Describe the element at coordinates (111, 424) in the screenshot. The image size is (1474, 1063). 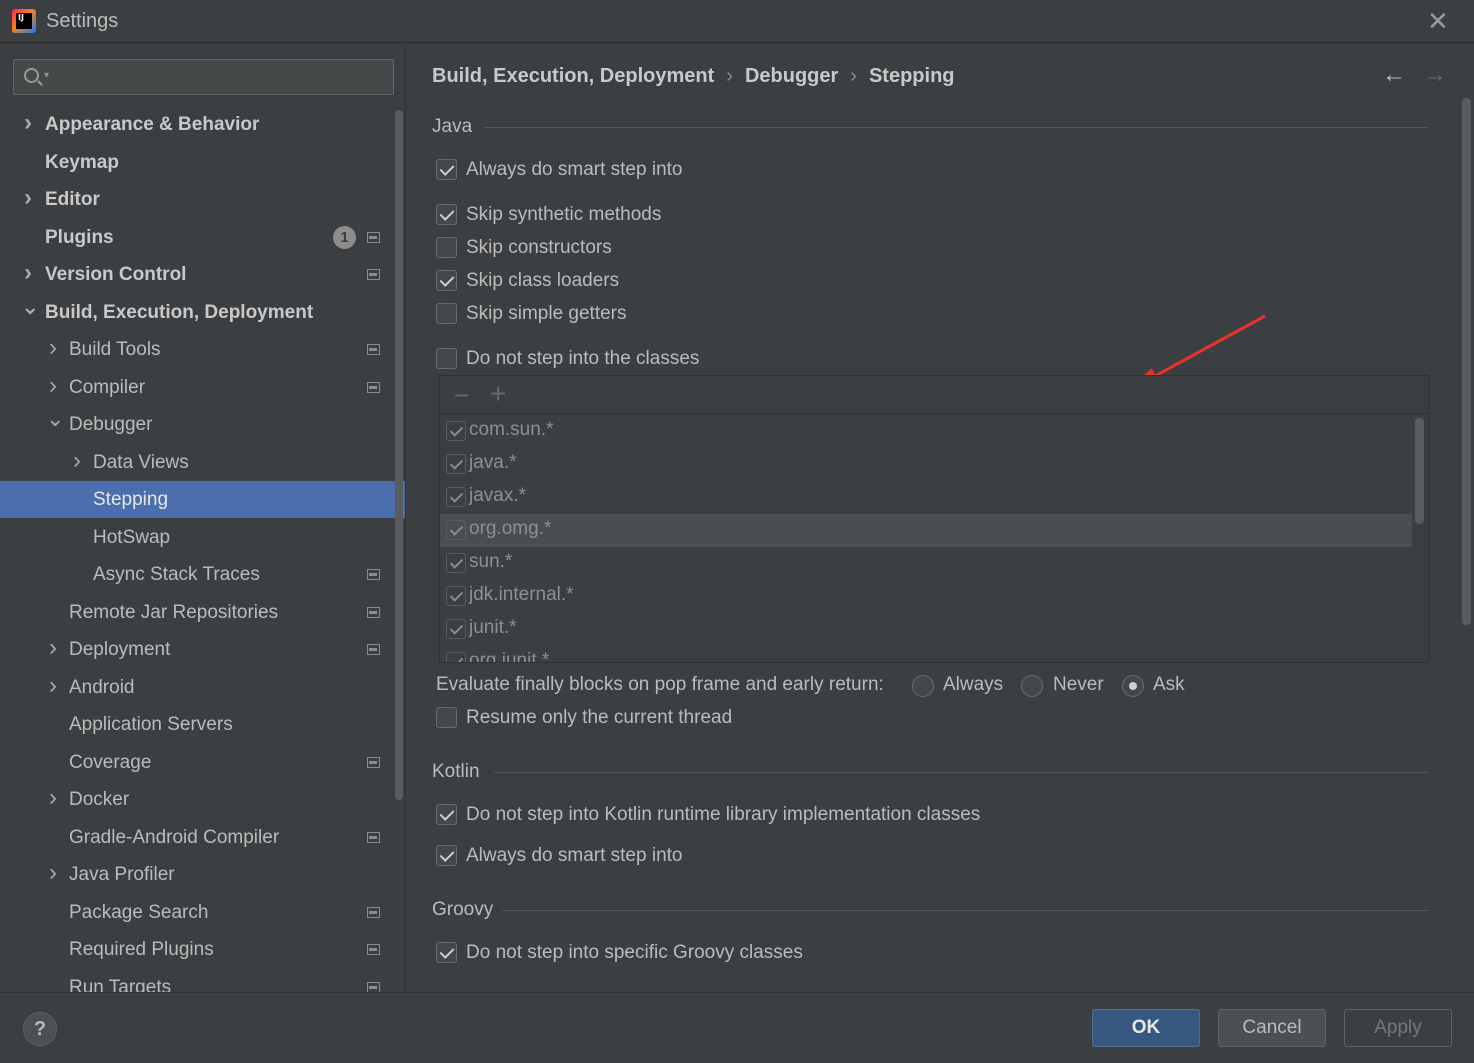
I see `sidebar-item-label: Debugger` at that location.